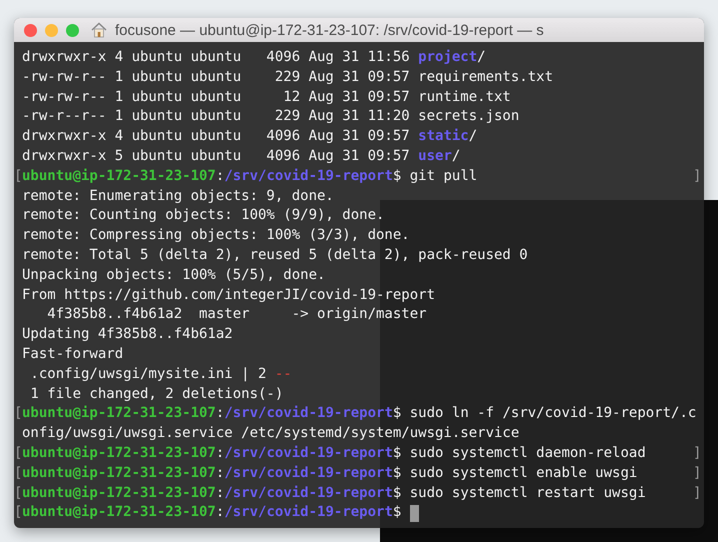 This screenshot has height=542, width=718. I want to click on directory-name: project, so click(448, 57).